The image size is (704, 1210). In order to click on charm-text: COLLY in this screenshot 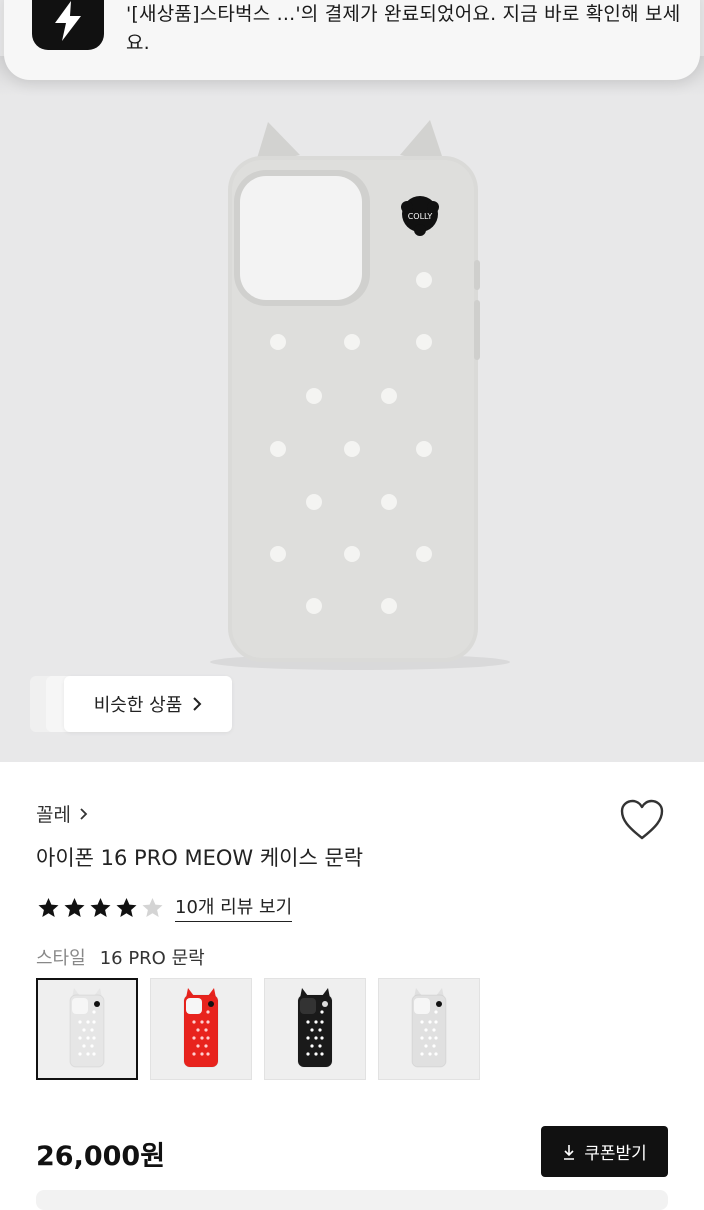, I will do `click(420, 216)`.